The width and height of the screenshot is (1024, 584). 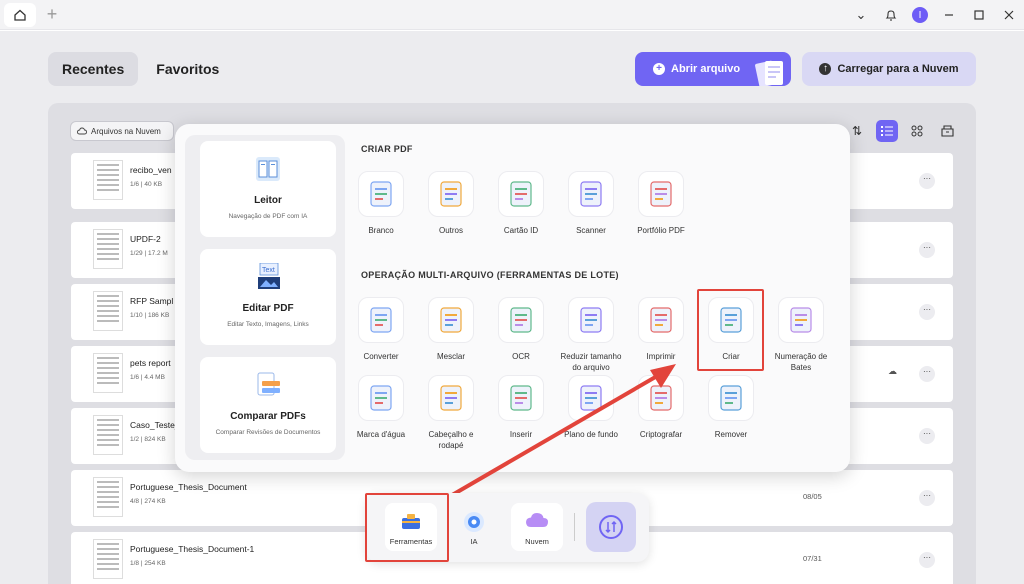 What do you see at coordinates (920, 15) in the screenshot?
I see `avatar: I` at bounding box center [920, 15].